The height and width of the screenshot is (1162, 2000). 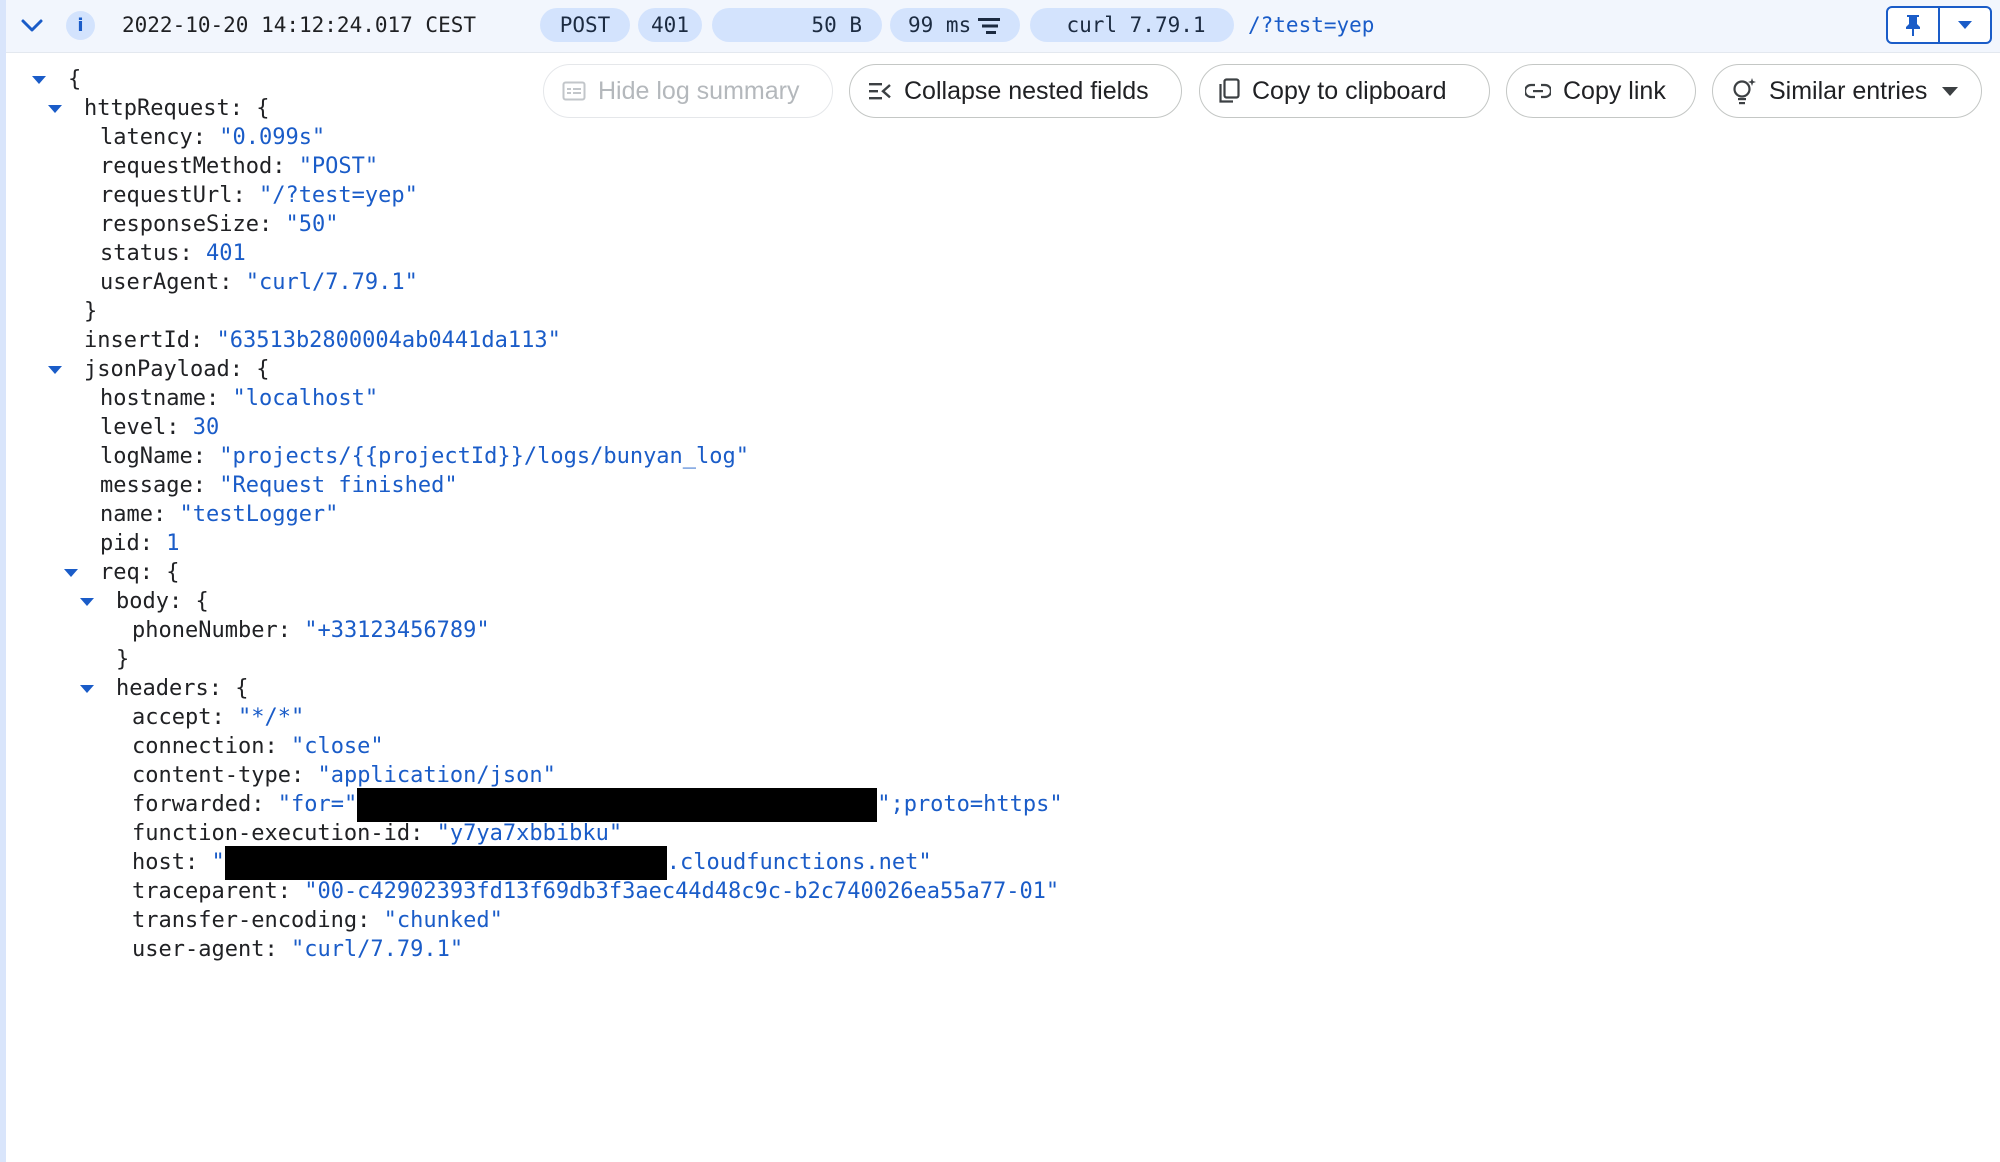 What do you see at coordinates (396, 630) in the screenshot?
I see `field-value: "+33123456789"` at bounding box center [396, 630].